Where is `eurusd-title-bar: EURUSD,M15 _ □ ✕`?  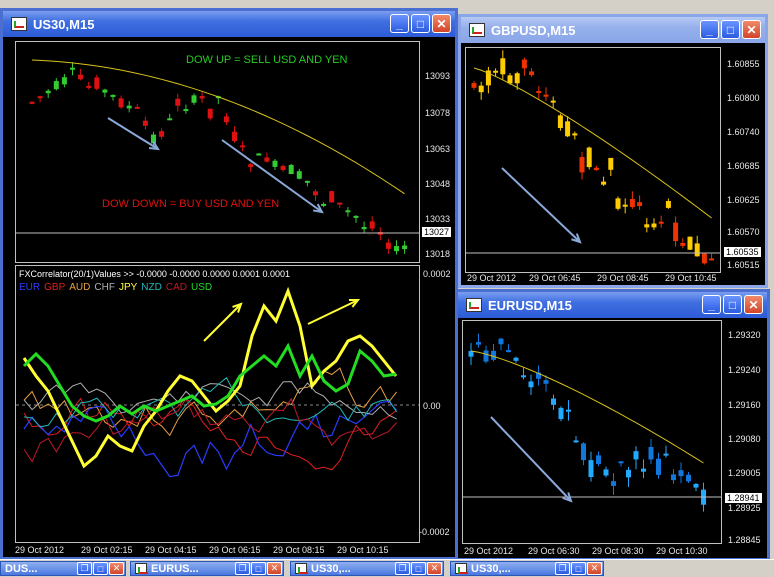
eurusd-title-bar: EURUSD,M15 _ □ ✕ is located at coordinates (612, 305).